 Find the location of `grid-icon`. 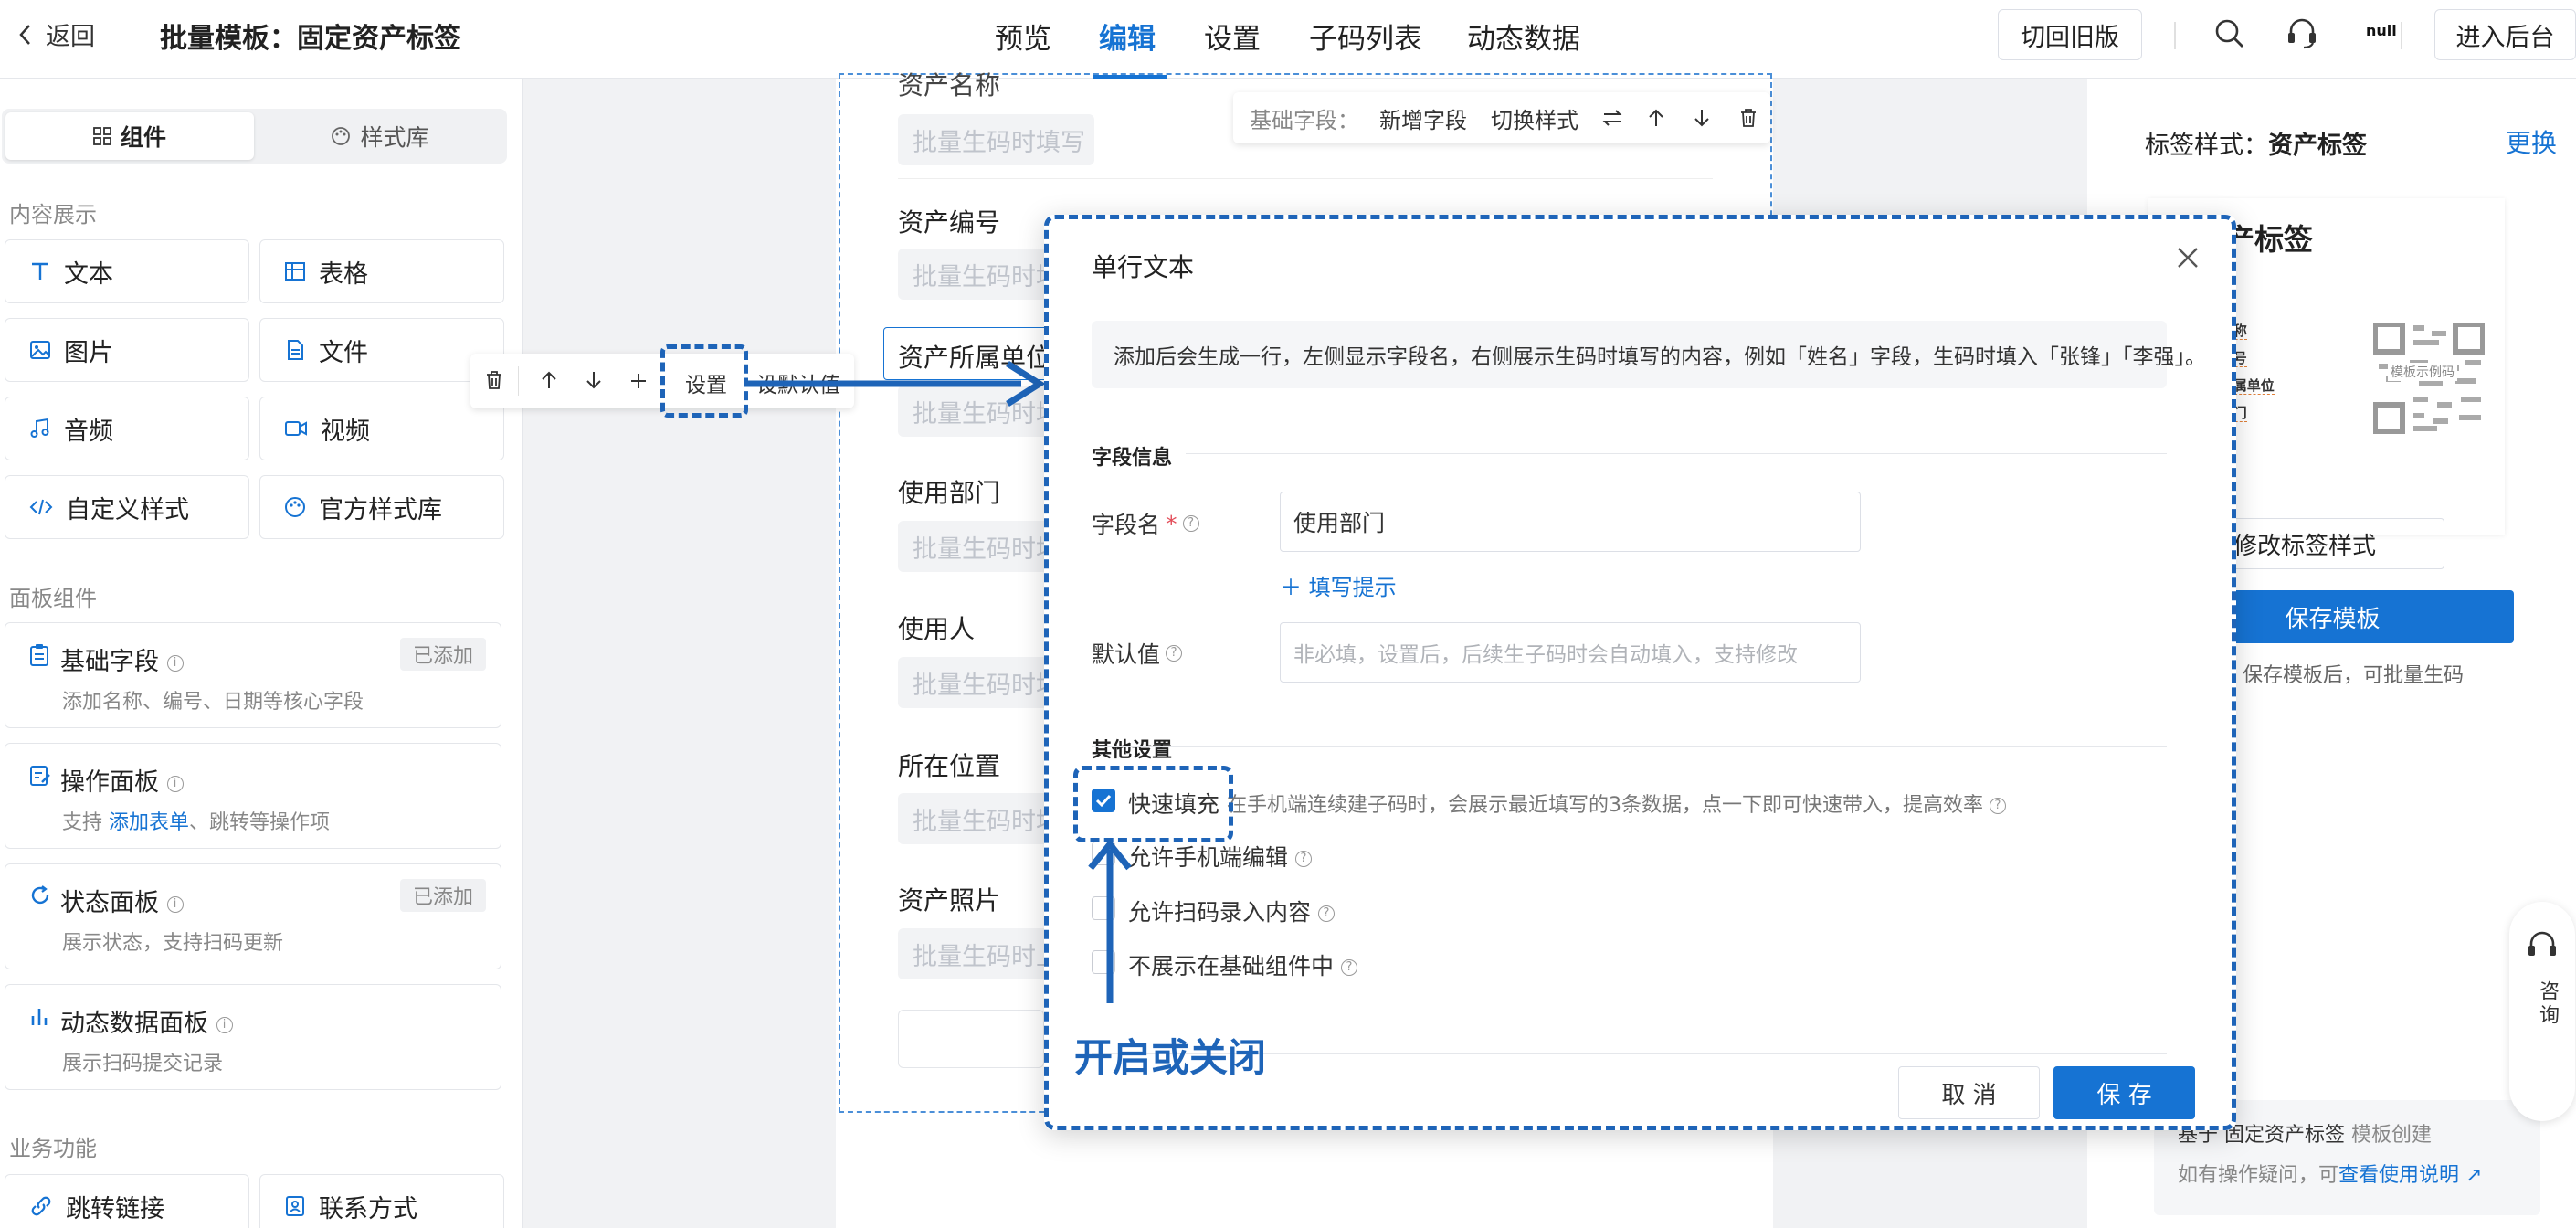

grid-icon is located at coordinates (102, 136).